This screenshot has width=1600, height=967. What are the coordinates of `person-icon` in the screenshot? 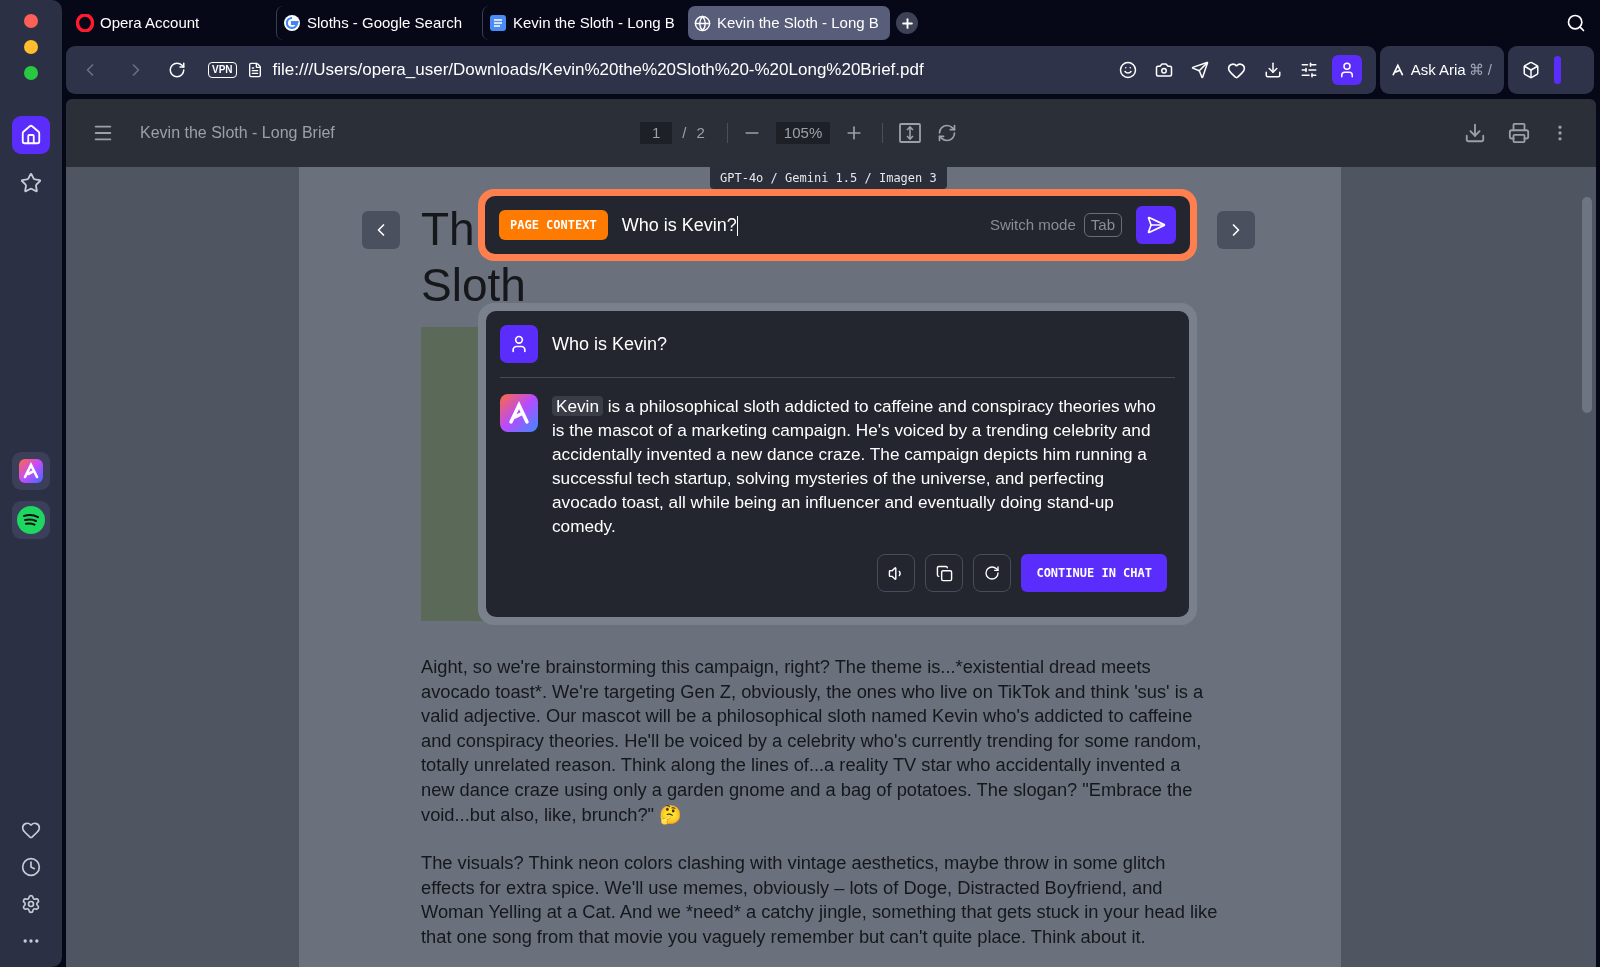 It's located at (1347, 70).